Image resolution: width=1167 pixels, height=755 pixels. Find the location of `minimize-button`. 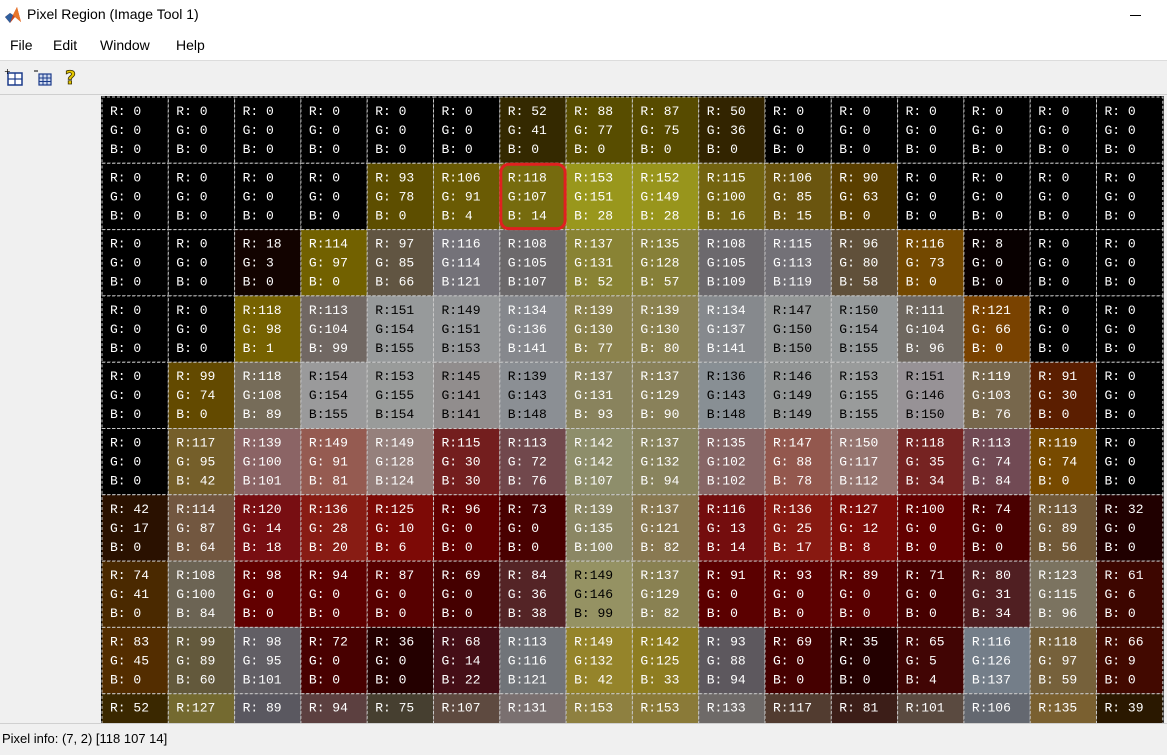

minimize-button is located at coordinates (1135, 15).